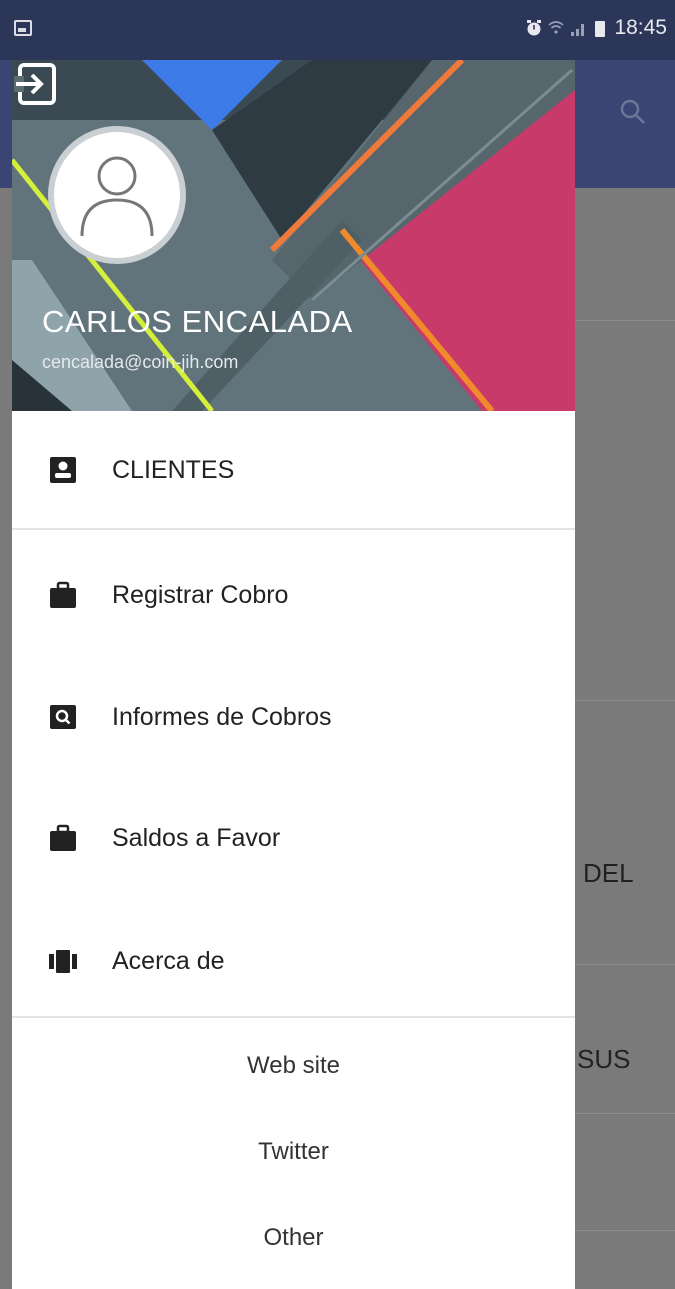 The height and width of the screenshot is (1289, 675). Describe the element at coordinates (168, 960) in the screenshot. I see `menu-item-label: Acerca de` at that location.